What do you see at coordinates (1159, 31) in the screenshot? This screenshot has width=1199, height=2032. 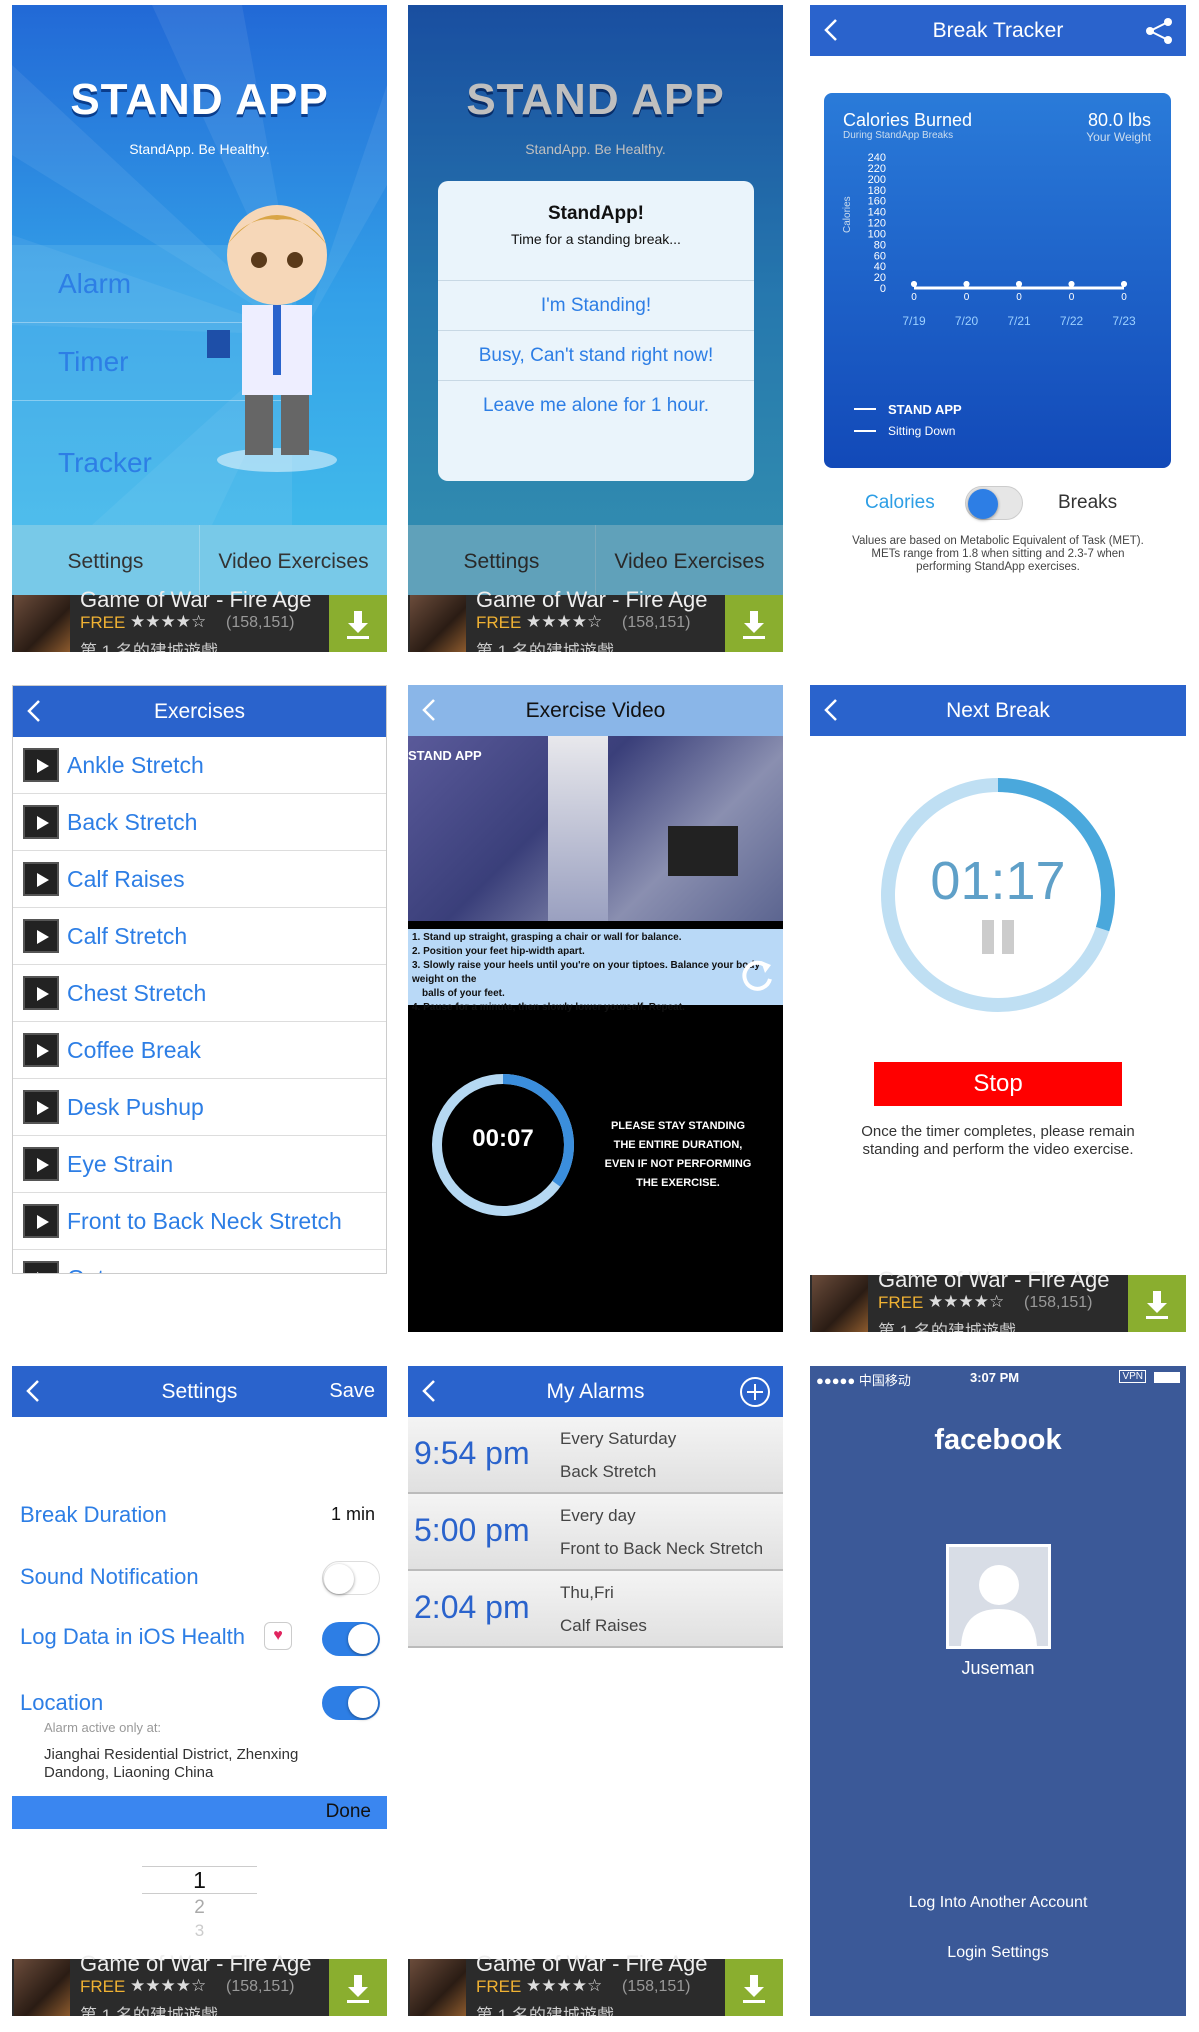 I see `share-icon` at bounding box center [1159, 31].